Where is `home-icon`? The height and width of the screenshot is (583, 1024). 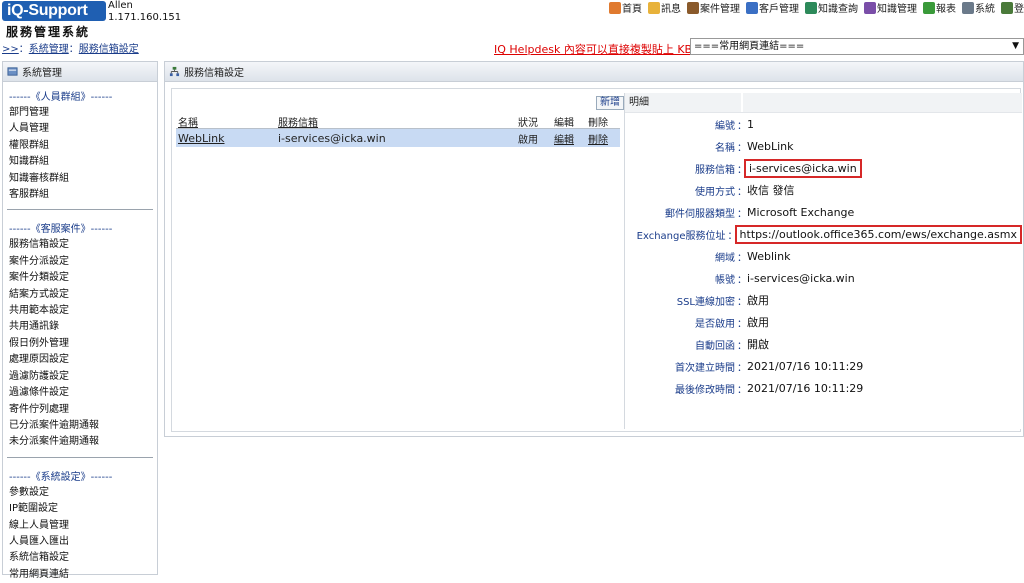
home-icon is located at coordinates (615, 7).